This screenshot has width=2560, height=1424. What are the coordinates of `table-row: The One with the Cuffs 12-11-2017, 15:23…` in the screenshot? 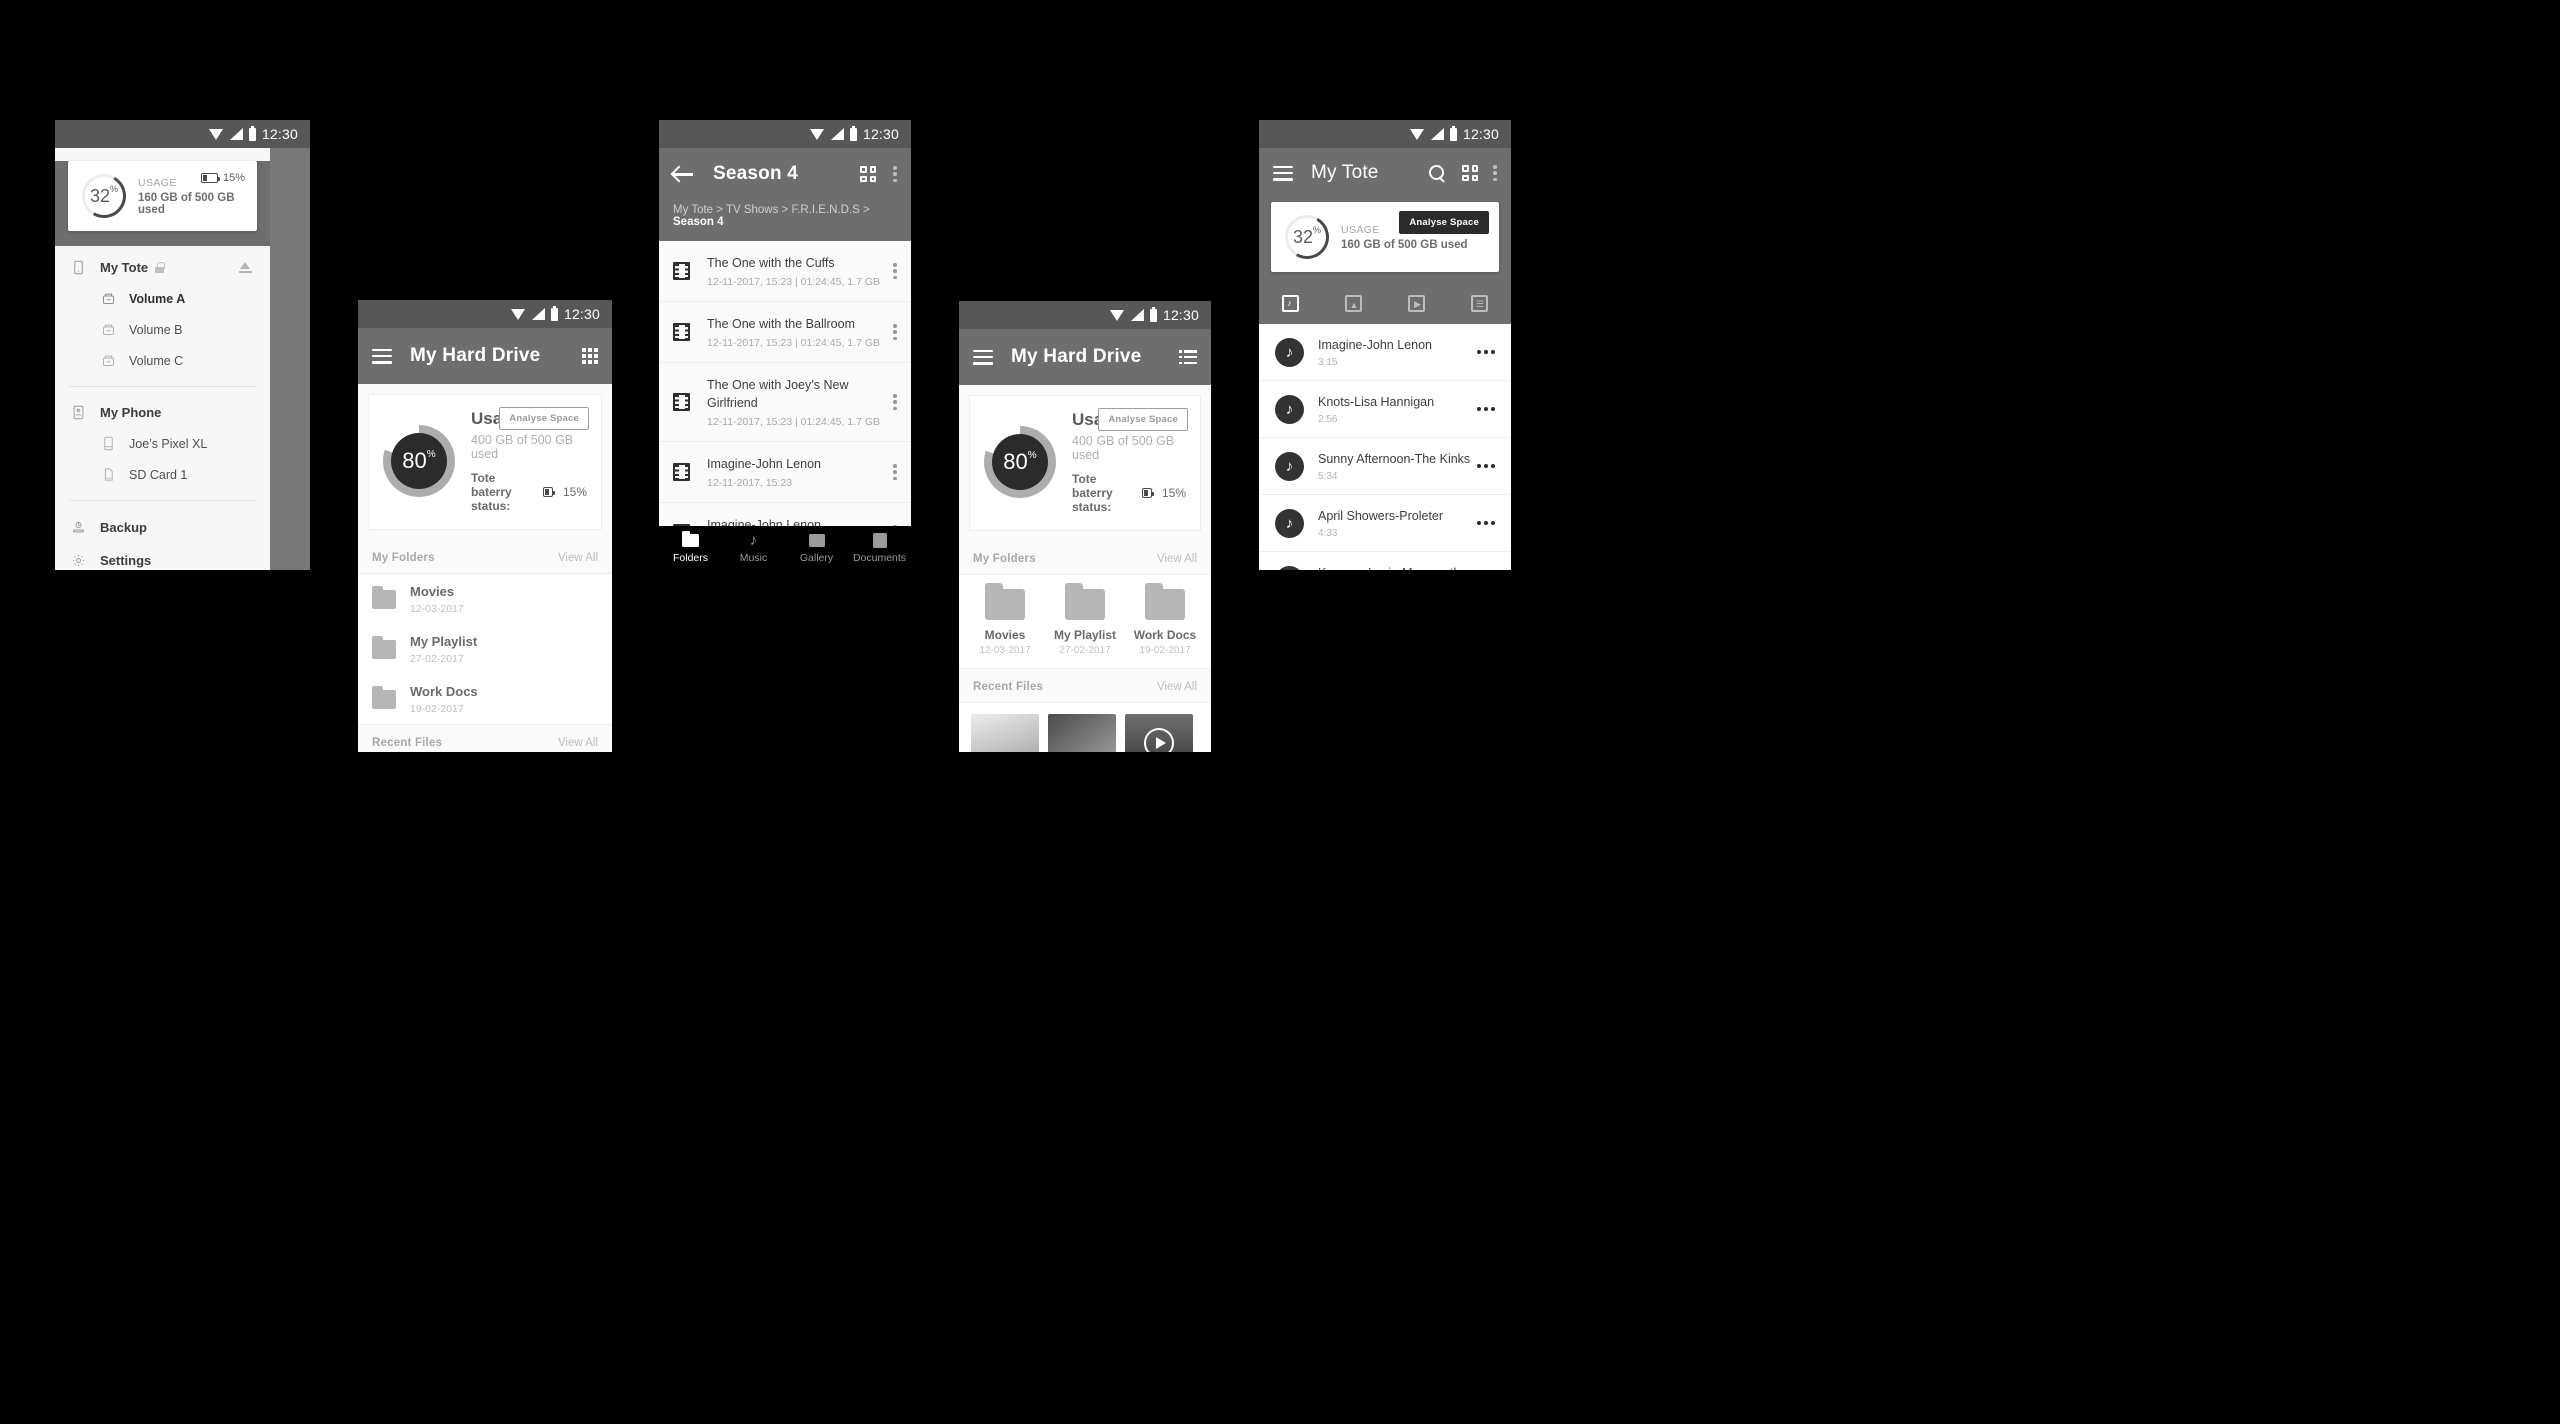 It's located at (785, 271).